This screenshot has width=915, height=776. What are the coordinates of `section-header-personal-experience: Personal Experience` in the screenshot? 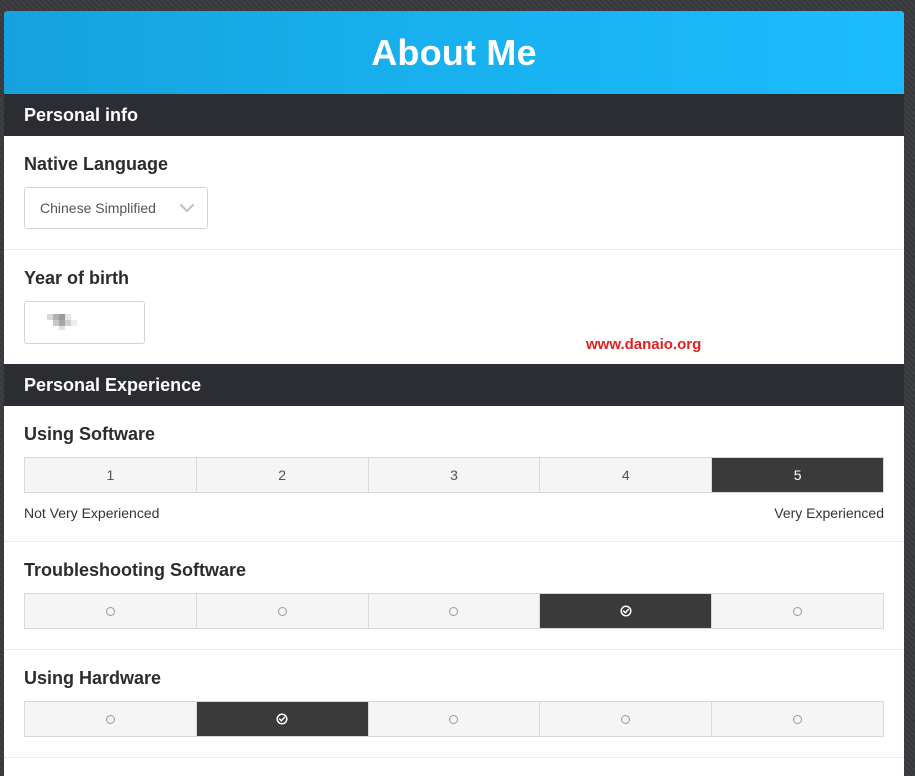 It's located at (454, 385).